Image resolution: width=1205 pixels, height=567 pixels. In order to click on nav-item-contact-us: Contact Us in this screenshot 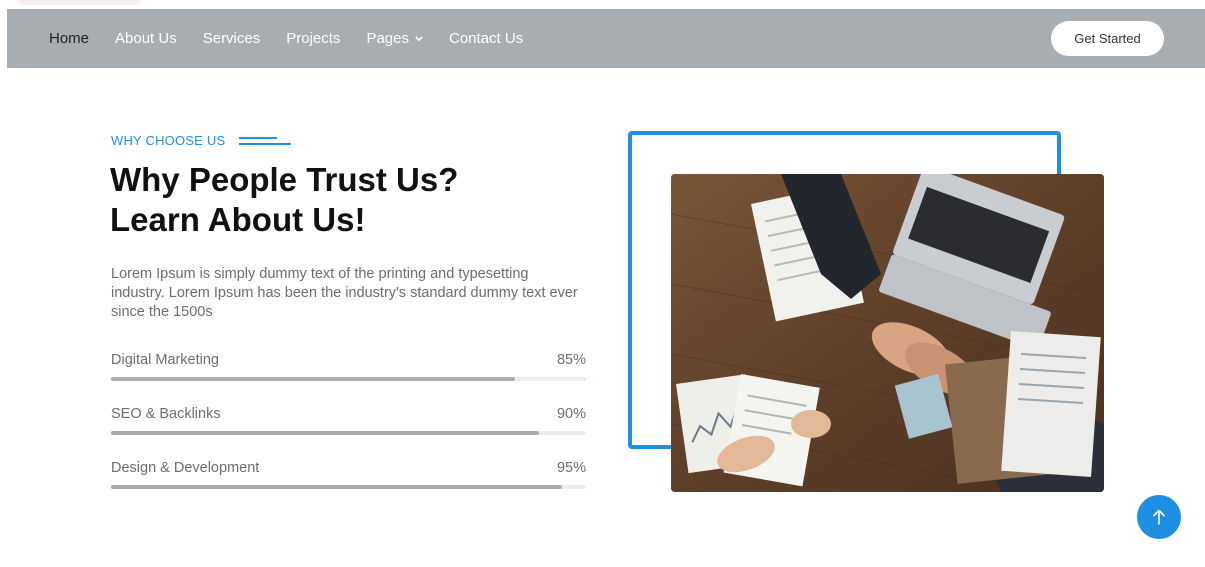, I will do `click(486, 38)`.